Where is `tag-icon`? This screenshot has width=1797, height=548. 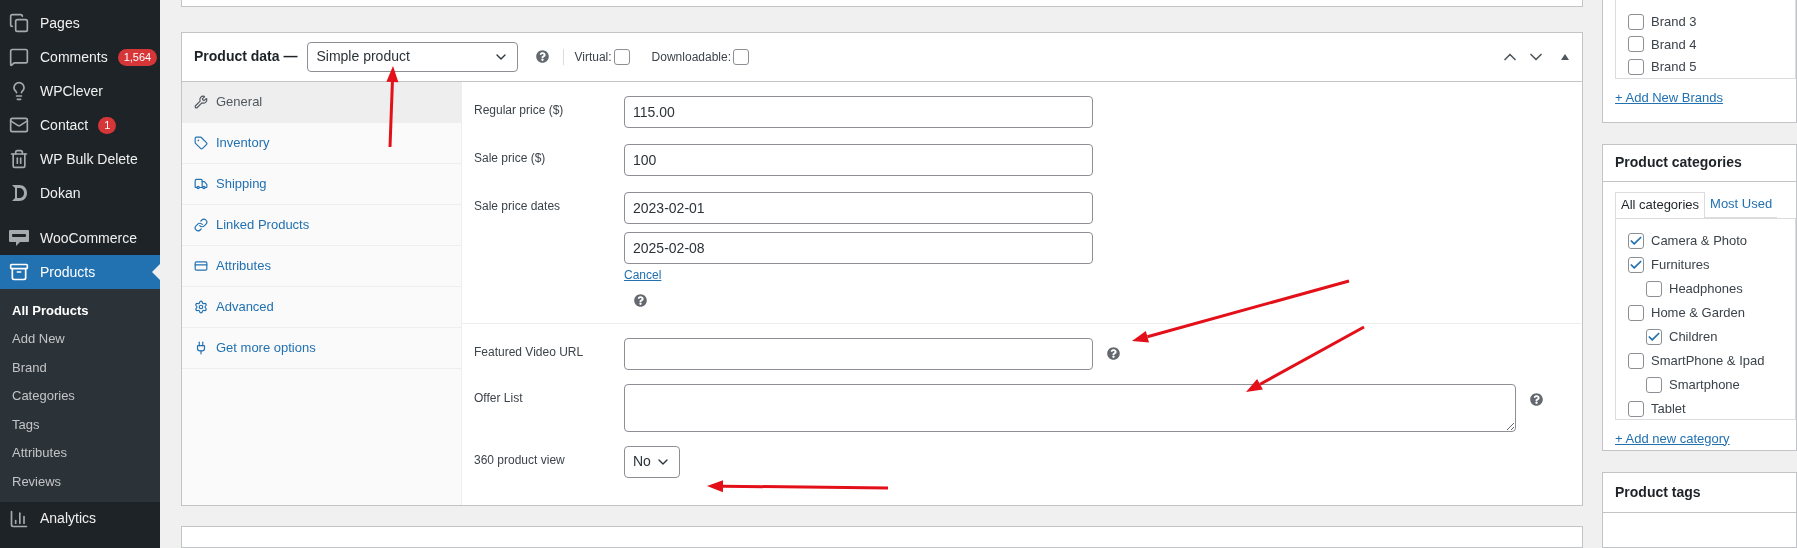
tag-icon is located at coordinates (201, 142).